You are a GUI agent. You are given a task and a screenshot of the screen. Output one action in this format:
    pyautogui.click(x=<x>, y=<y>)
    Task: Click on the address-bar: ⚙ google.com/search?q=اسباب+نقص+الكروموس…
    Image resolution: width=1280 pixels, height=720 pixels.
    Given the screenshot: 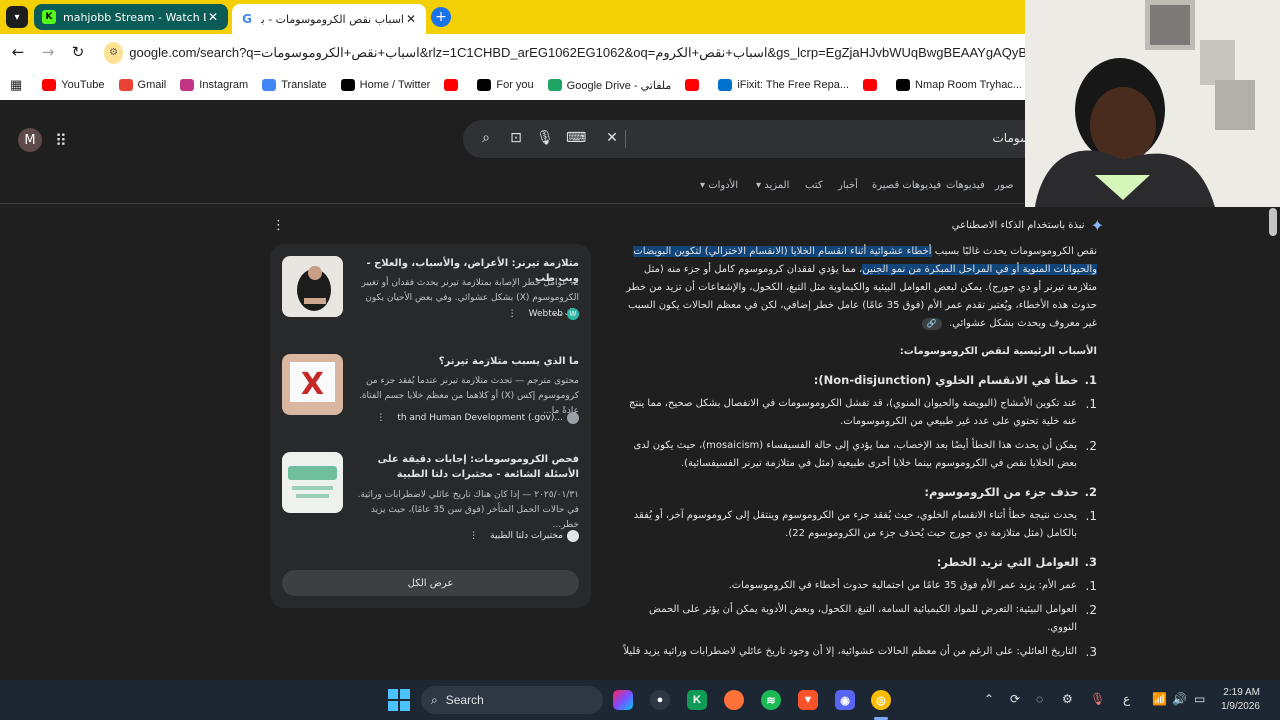 What is the action you would take?
    pyautogui.click(x=563, y=52)
    